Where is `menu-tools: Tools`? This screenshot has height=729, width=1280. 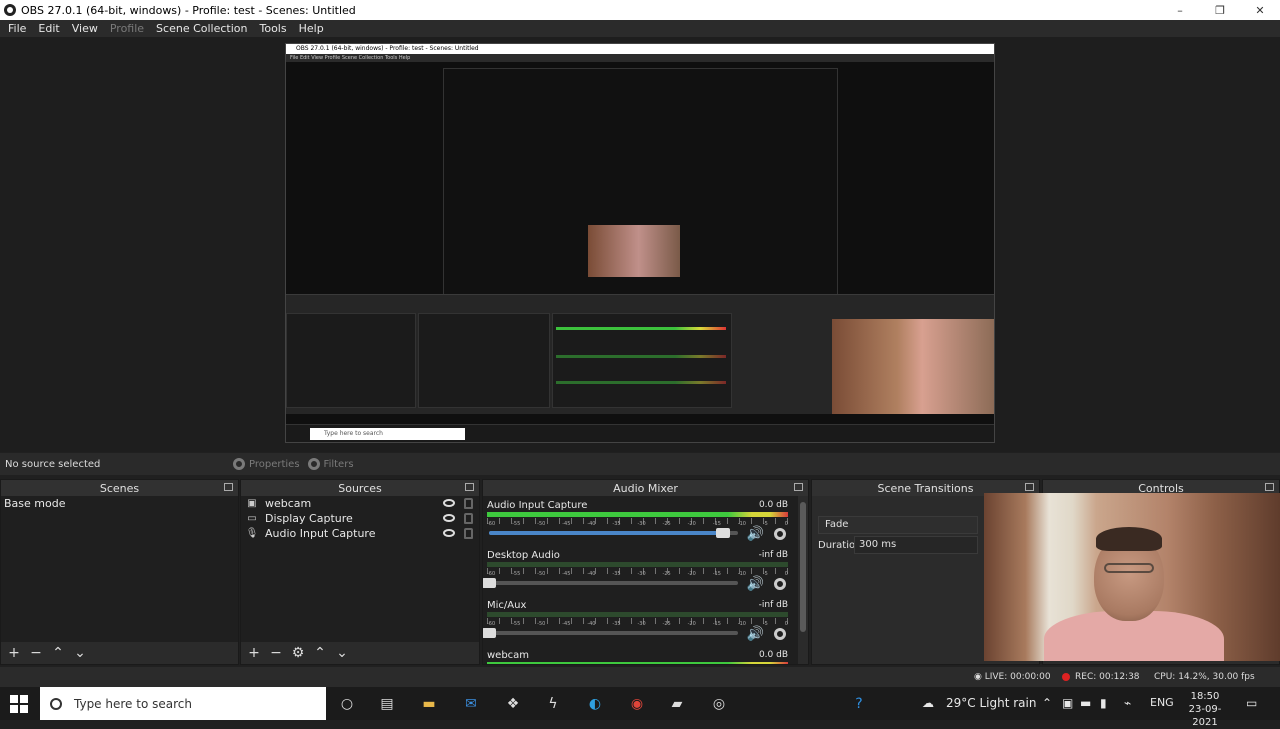 menu-tools: Tools is located at coordinates (273, 28).